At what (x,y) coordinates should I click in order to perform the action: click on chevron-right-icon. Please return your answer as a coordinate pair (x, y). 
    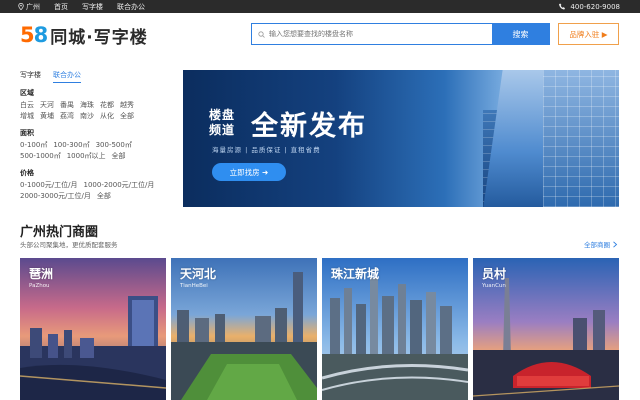
    Looking at the image, I should click on (615, 244).